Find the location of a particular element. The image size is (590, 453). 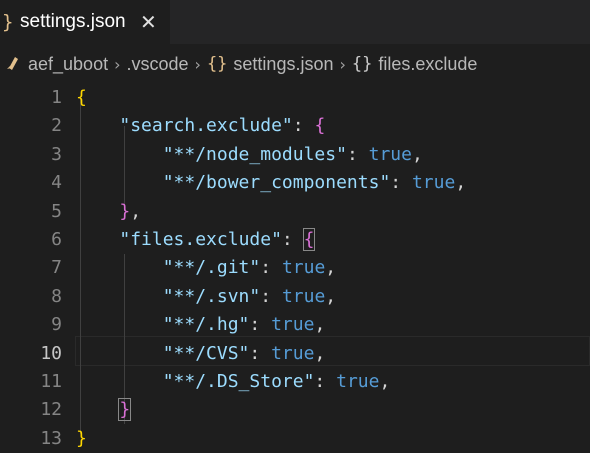

code-line: 4 "**/bower_components": true, is located at coordinates (295, 183).